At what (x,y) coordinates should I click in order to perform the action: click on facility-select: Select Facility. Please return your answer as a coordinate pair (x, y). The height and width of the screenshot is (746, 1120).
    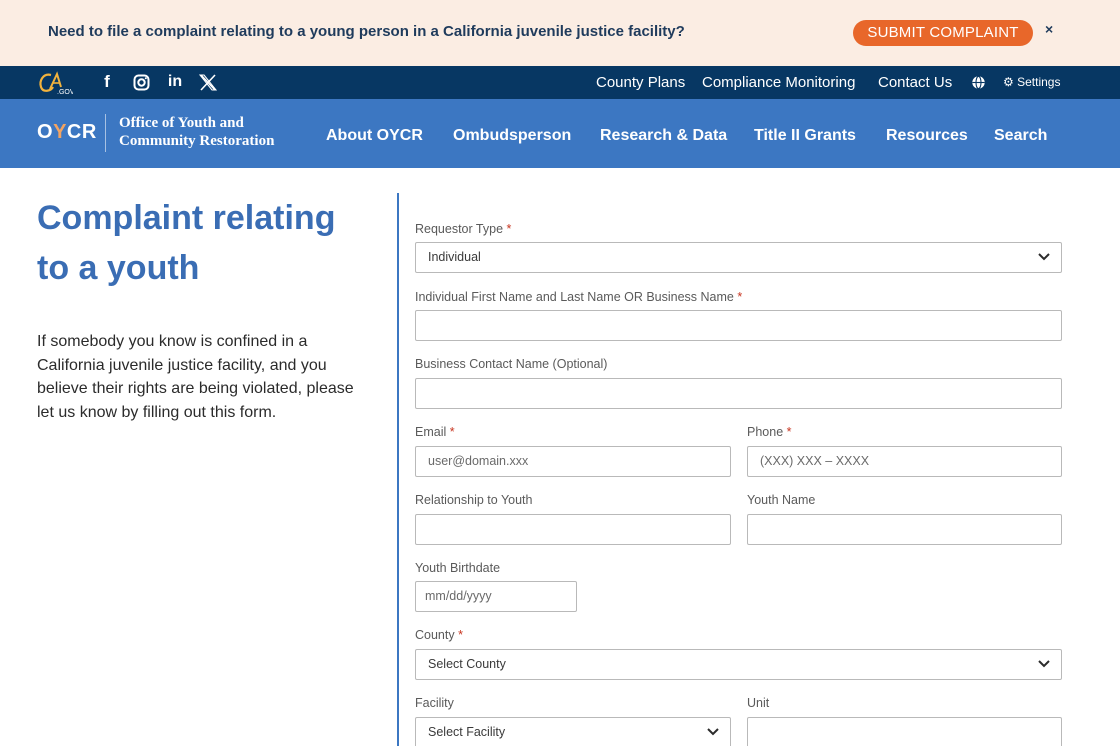
    Looking at the image, I should click on (573, 731).